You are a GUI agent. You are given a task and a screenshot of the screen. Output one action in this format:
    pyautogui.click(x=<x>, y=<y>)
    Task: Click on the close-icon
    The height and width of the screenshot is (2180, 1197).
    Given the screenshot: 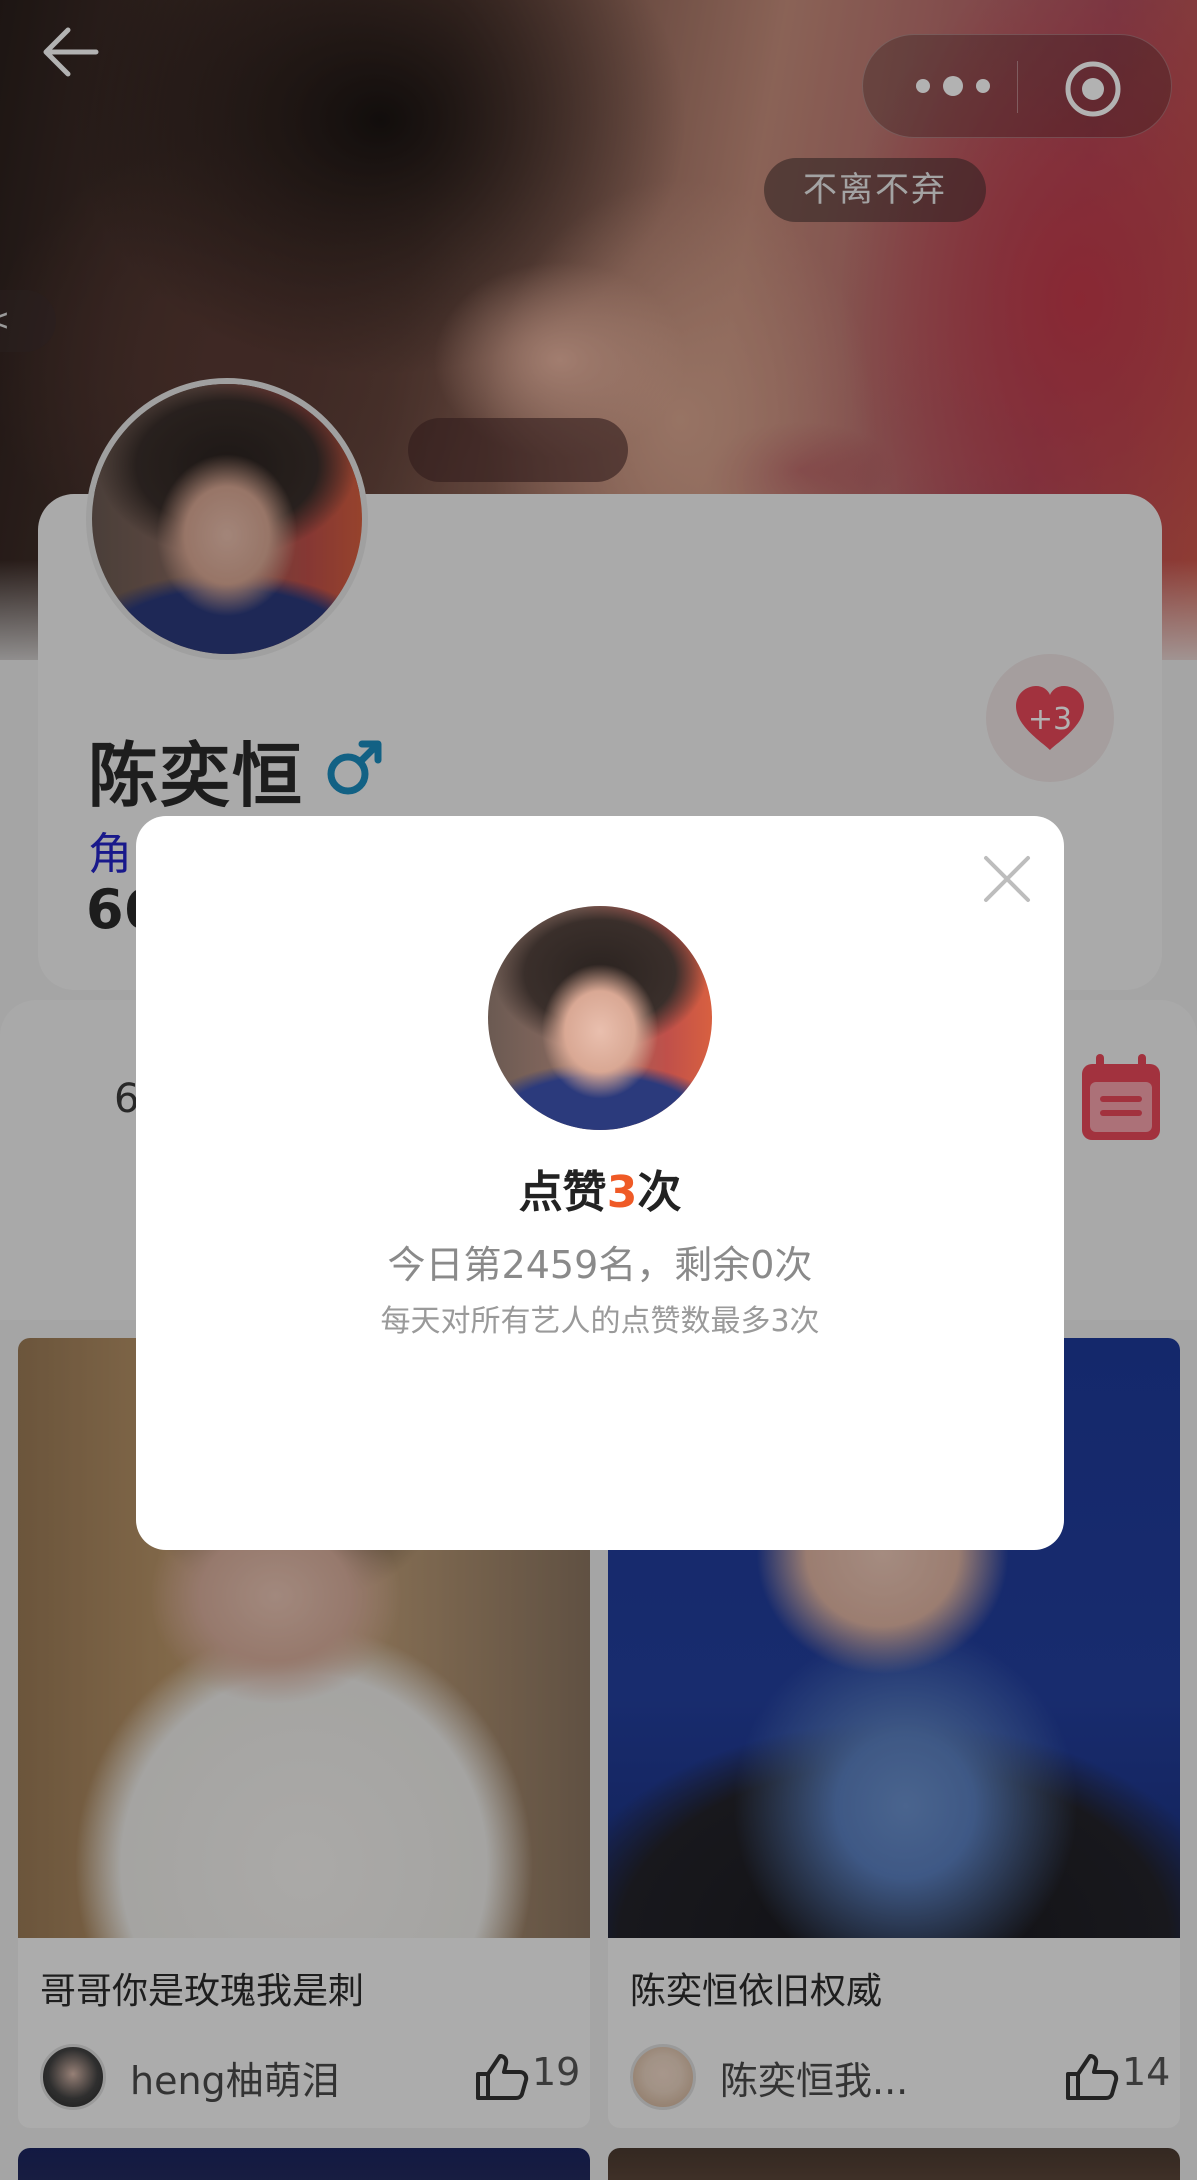 What is the action you would take?
    pyautogui.click(x=1007, y=879)
    